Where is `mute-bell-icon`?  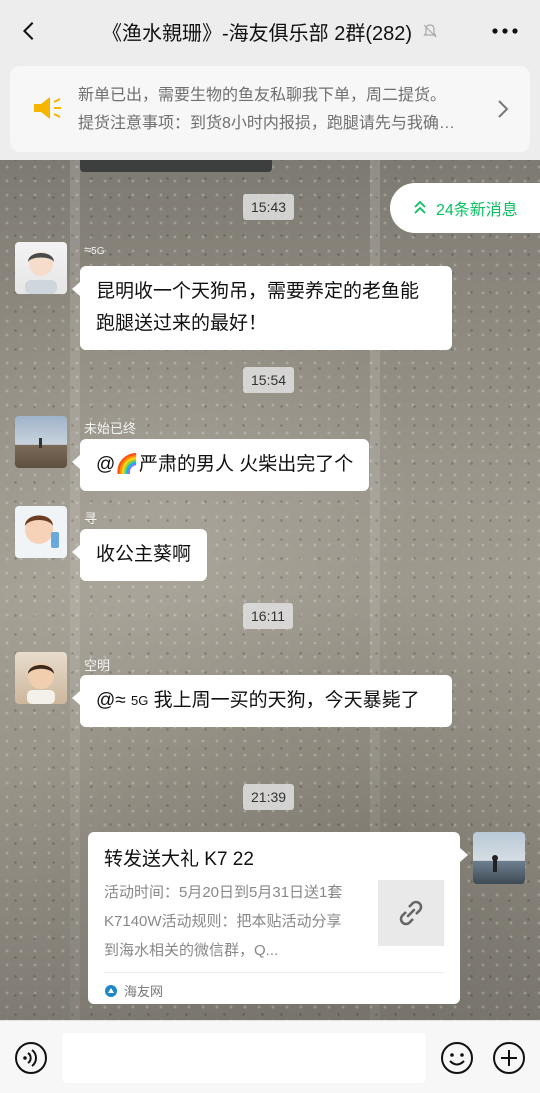
mute-bell-icon is located at coordinates (430, 31).